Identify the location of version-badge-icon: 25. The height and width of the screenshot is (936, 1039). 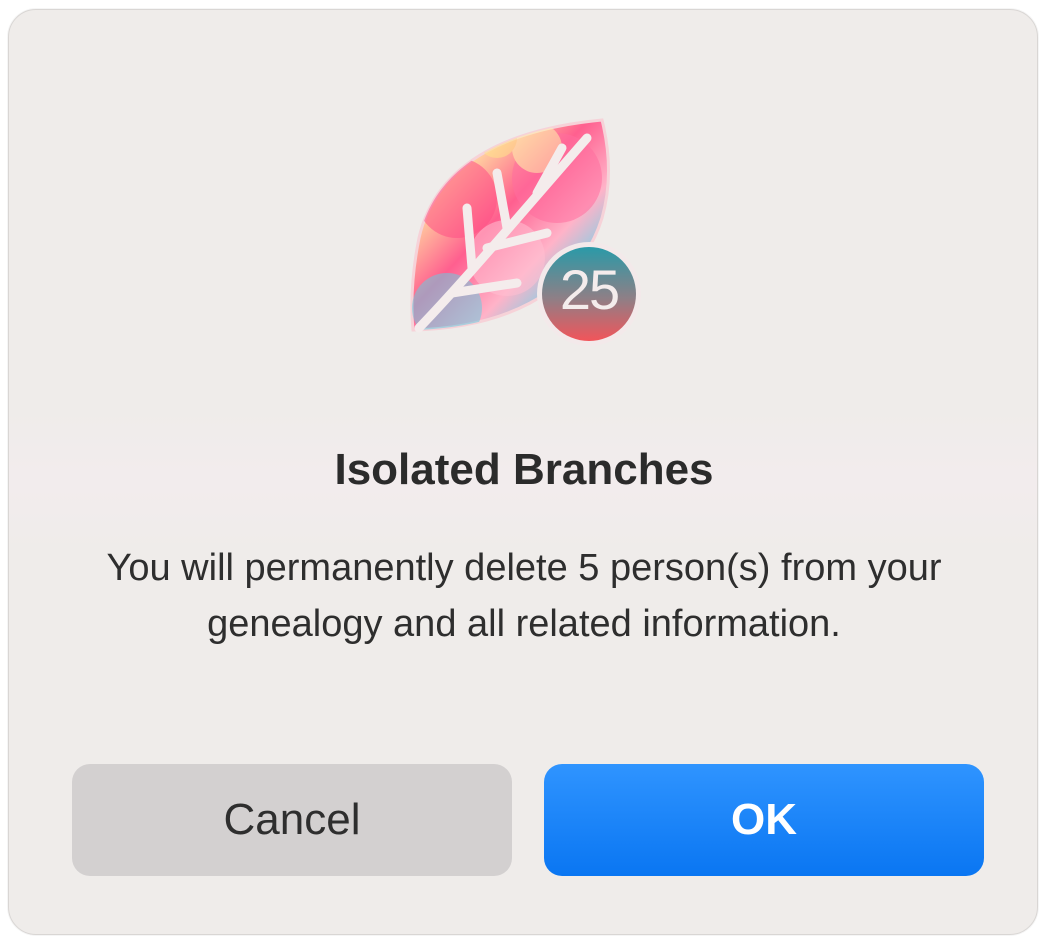
(589, 289).